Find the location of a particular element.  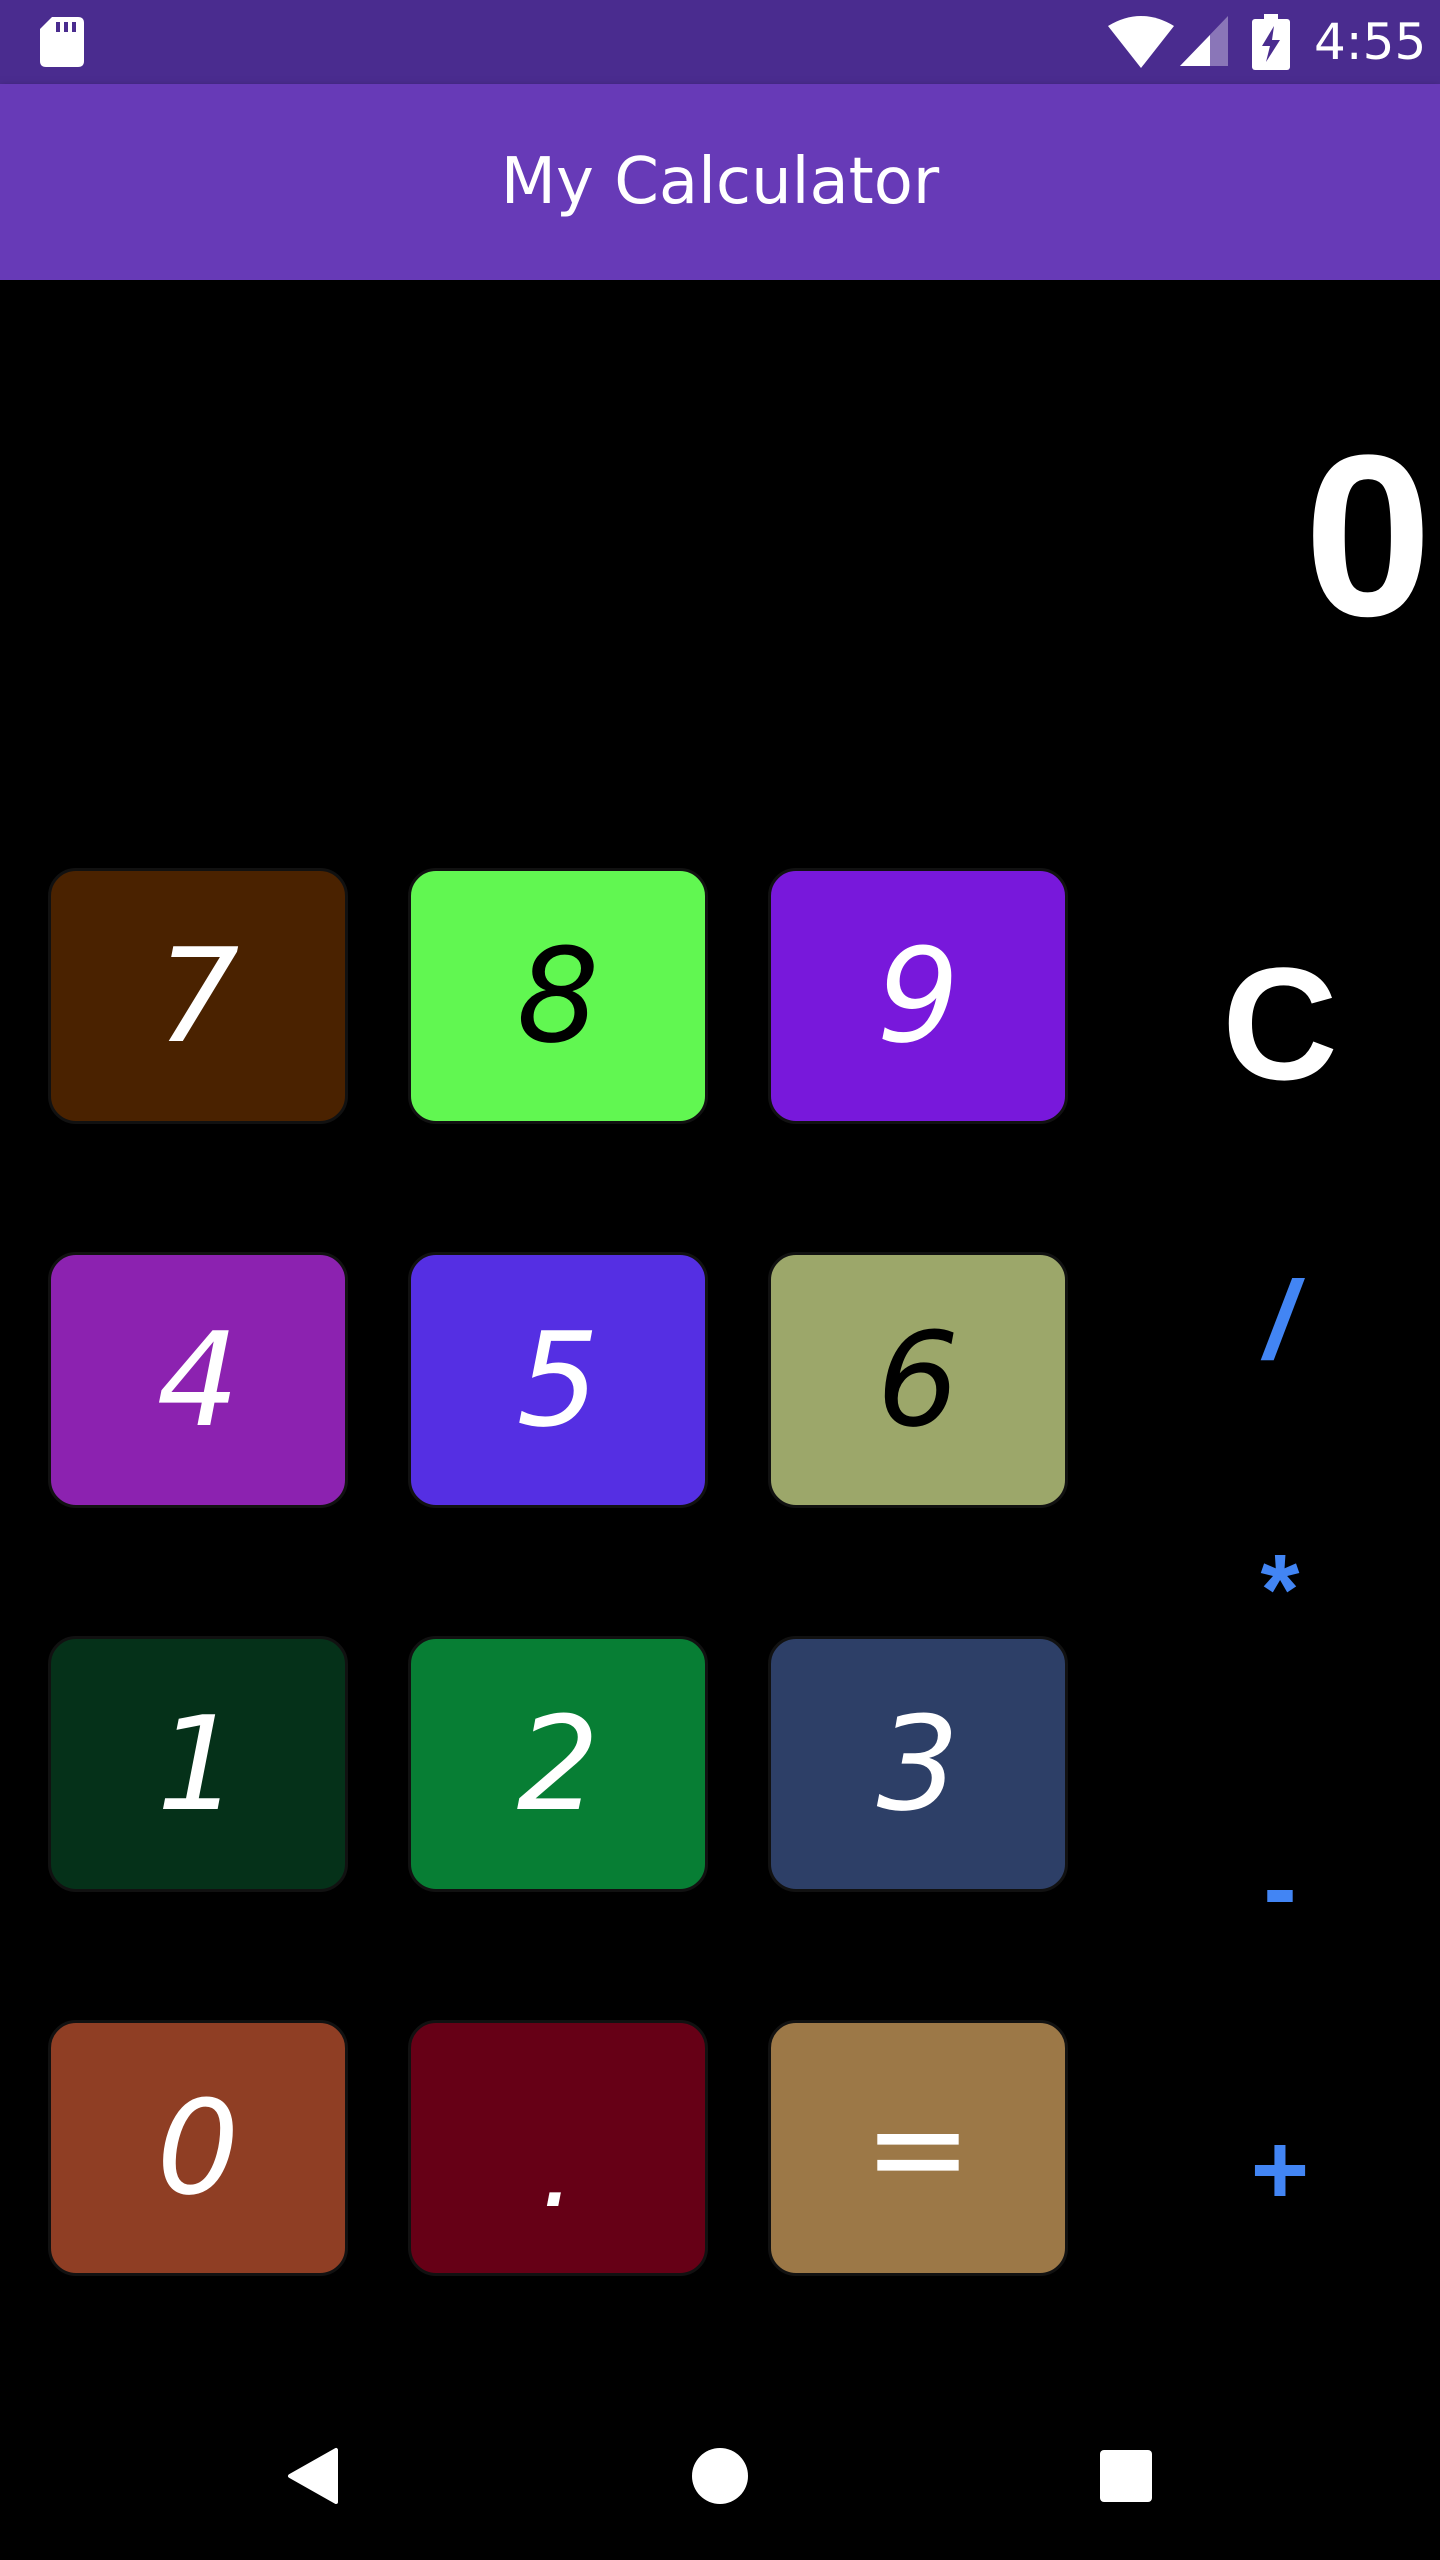

back-icon is located at coordinates (314, 2476).